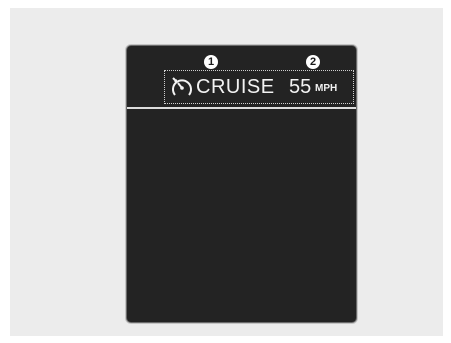  I want to click on header-divider, so click(241, 108).